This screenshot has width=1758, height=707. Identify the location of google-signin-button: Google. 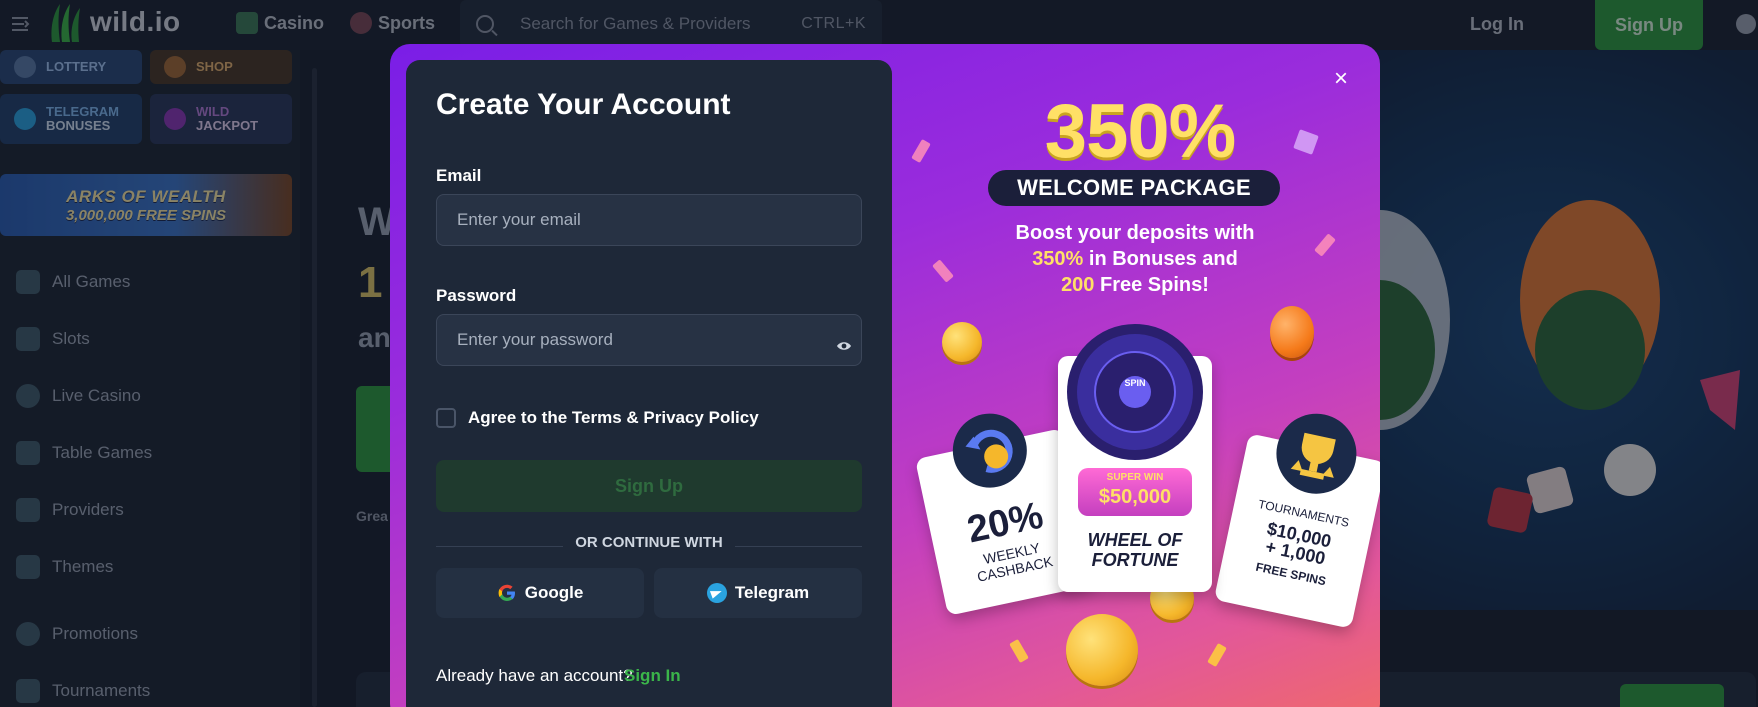
(540, 593).